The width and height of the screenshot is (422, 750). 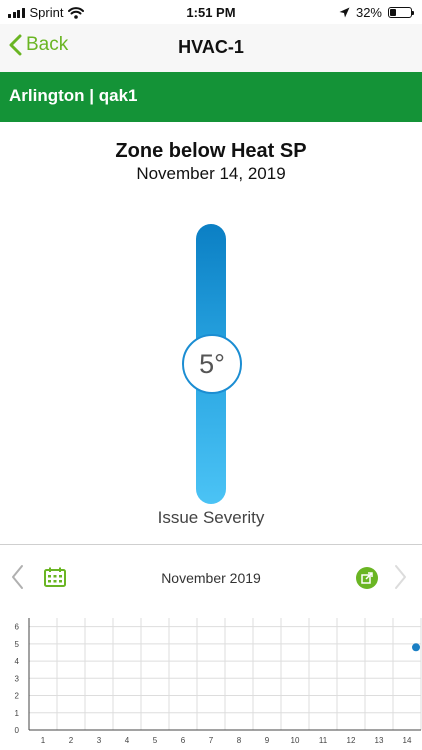 What do you see at coordinates (344, 12) in the screenshot?
I see `location-arrow-icon` at bounding box center [344, 12].